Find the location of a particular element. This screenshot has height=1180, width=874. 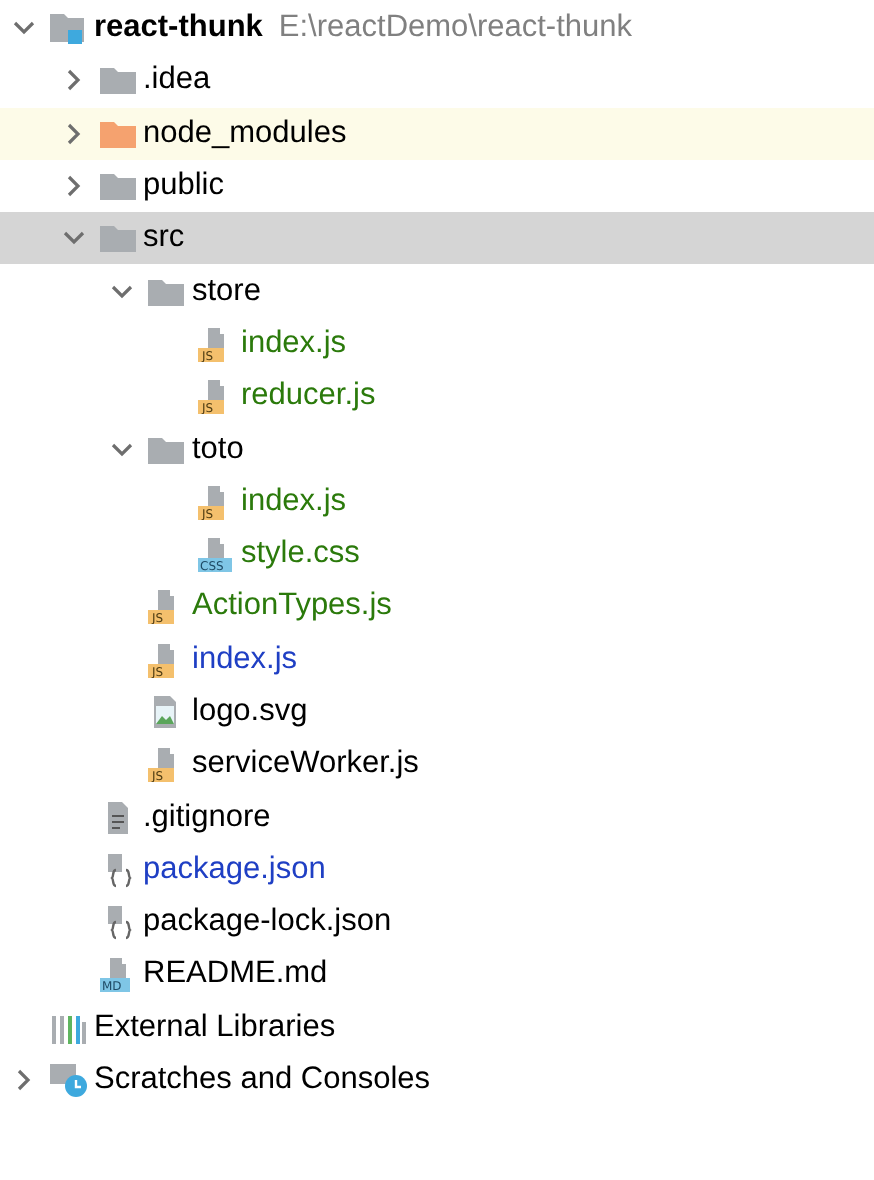

tree-row: react-thunk E:\reactDemo\react-thunk is located at coordinates (437, 28).